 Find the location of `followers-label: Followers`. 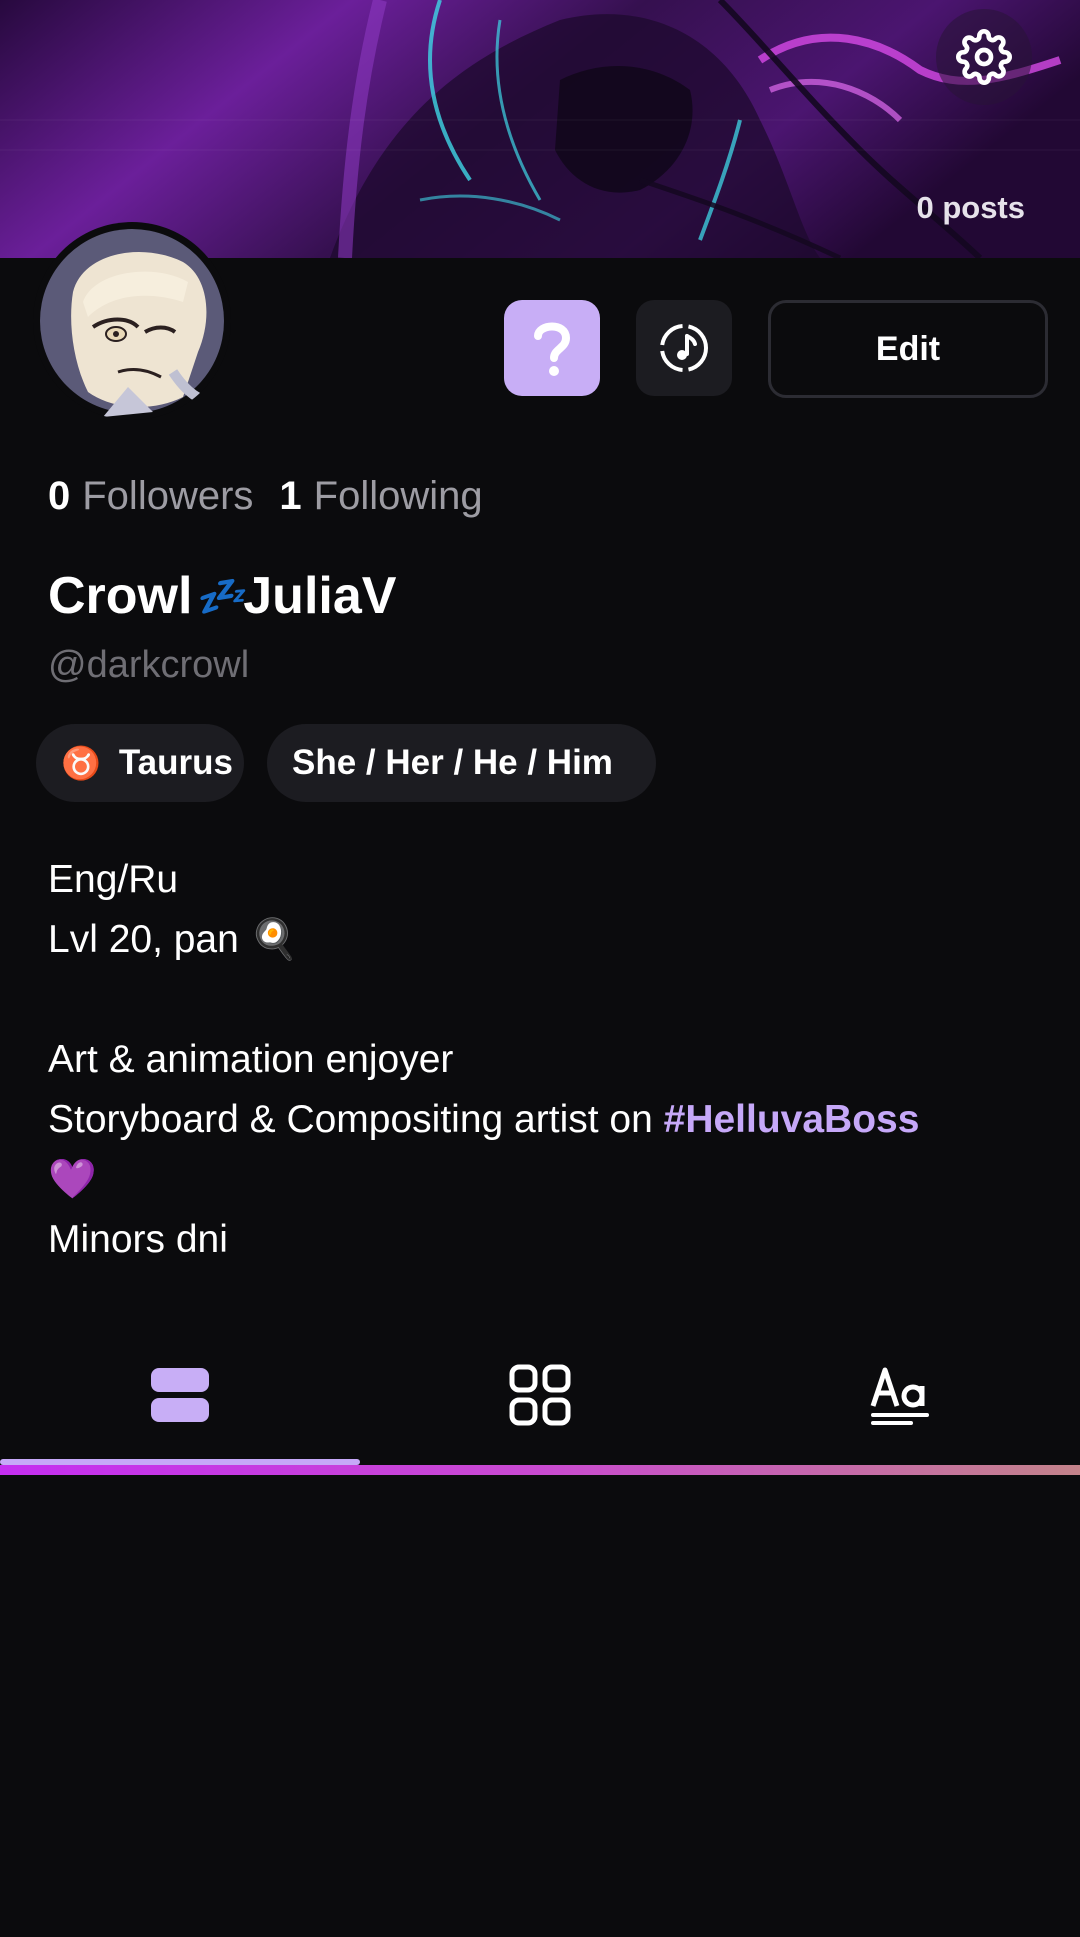

followers-label: Followers is located at coordinates (168, 496).